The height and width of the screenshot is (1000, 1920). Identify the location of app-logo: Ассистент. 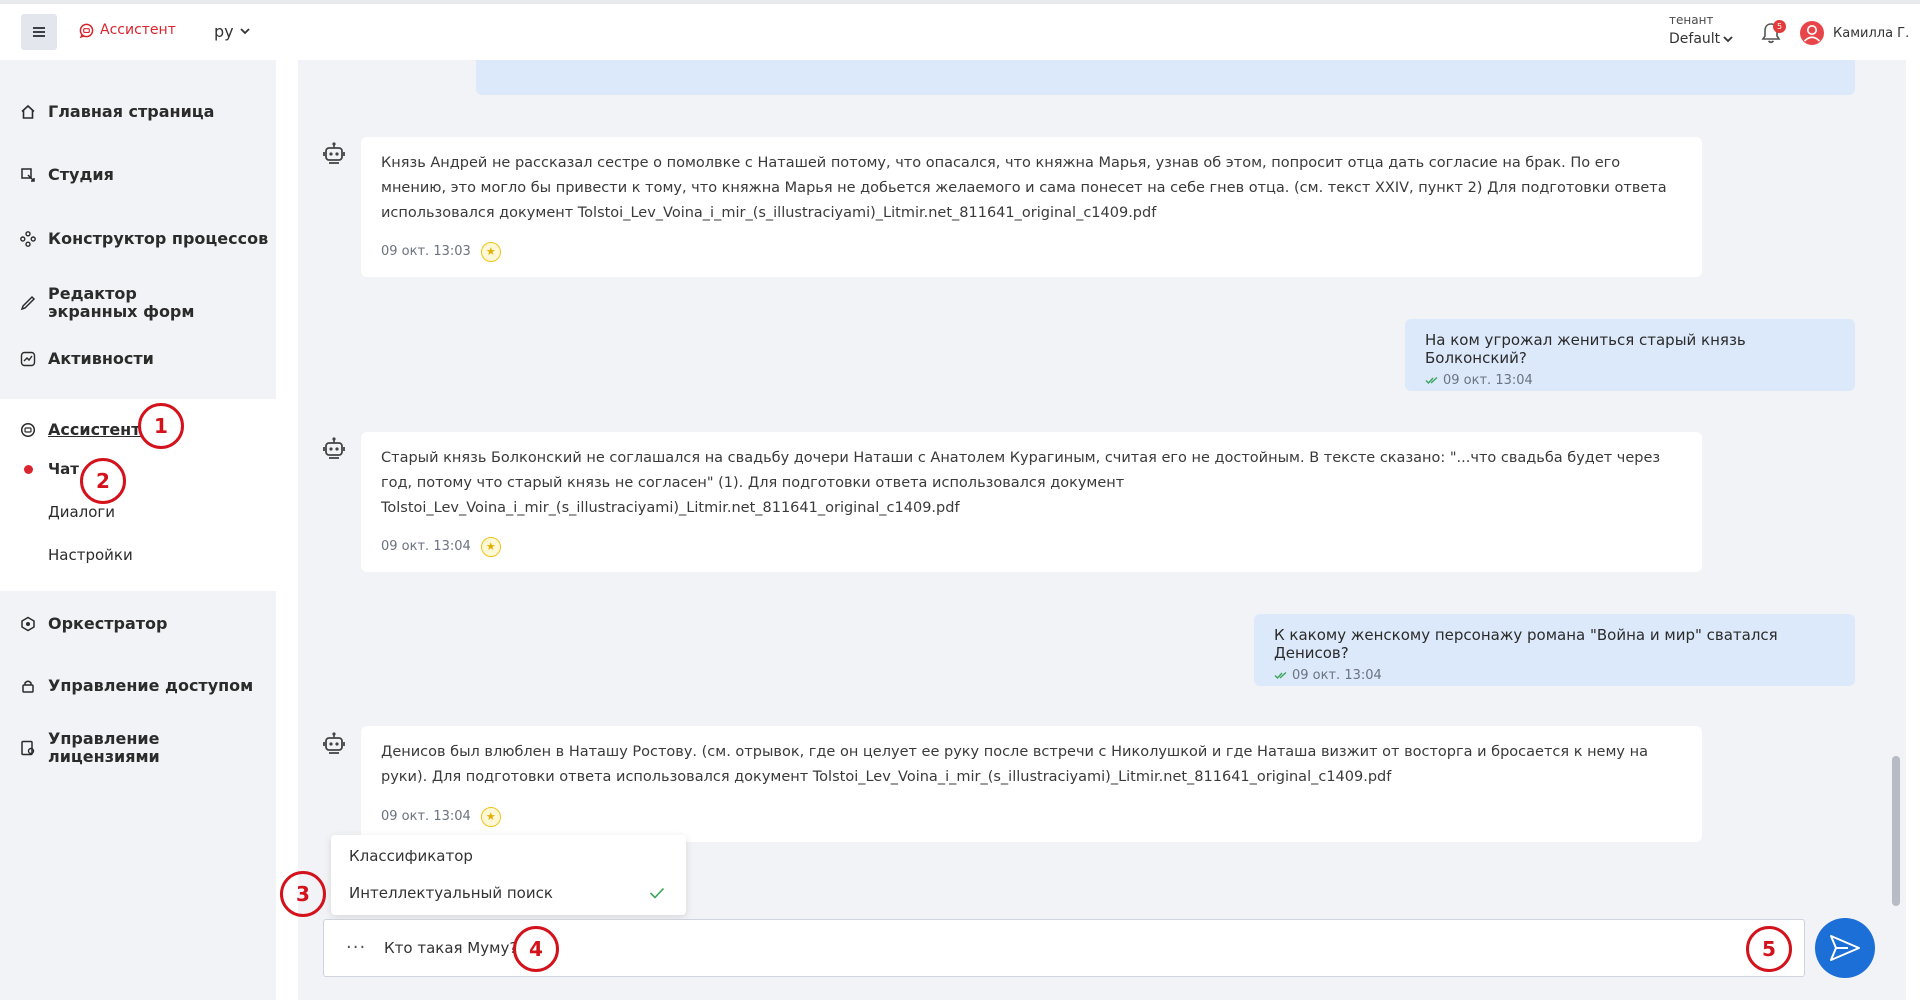
(127, 30).